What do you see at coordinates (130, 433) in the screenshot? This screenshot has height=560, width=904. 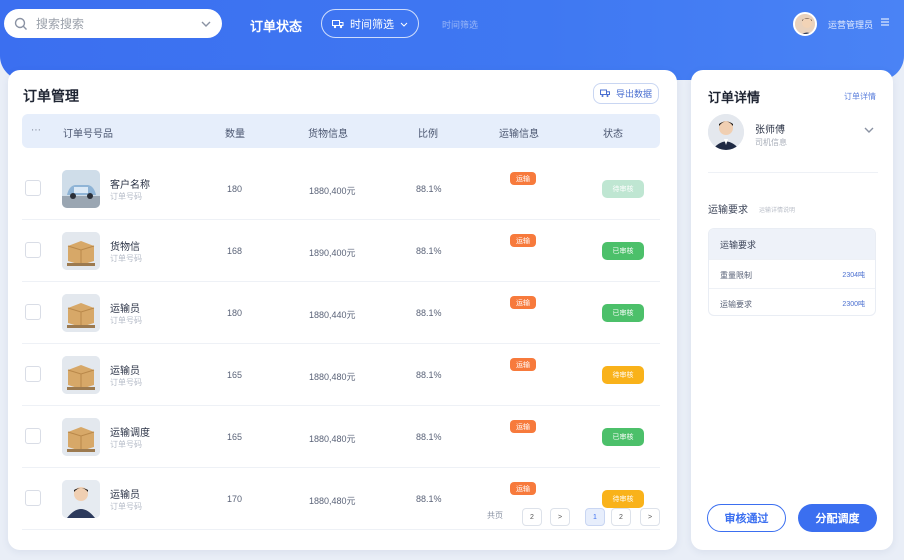 I see `row-name: 运输调度` at bounding box center [130, 433].